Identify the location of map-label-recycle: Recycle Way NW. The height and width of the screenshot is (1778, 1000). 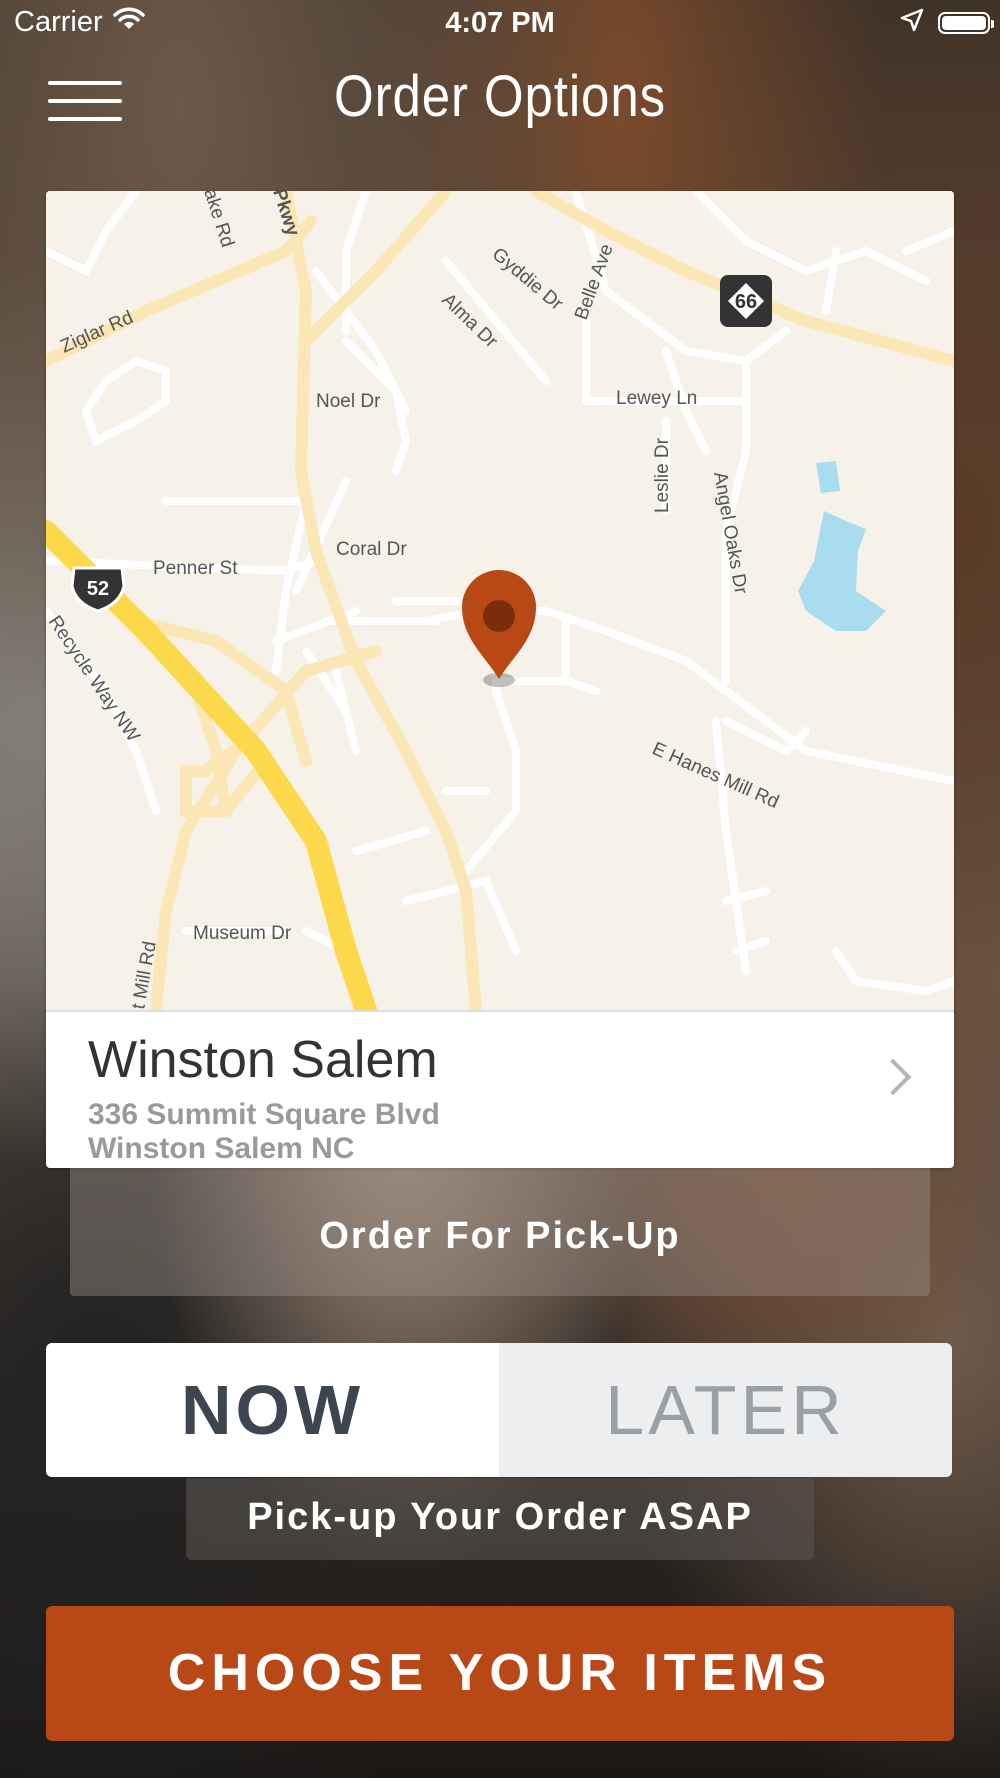
(95, 679).